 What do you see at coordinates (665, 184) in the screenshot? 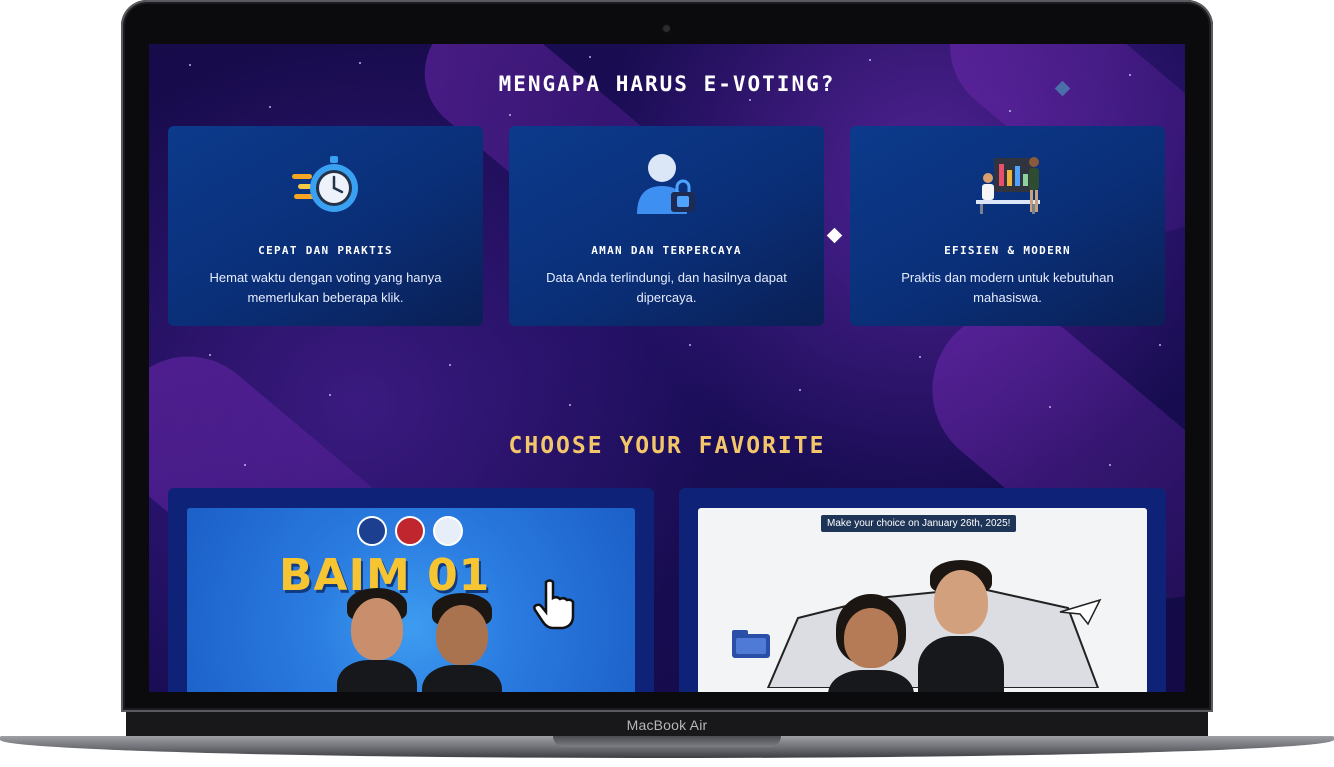
I see `secure-user-icon` at bounding box center [665, 184].